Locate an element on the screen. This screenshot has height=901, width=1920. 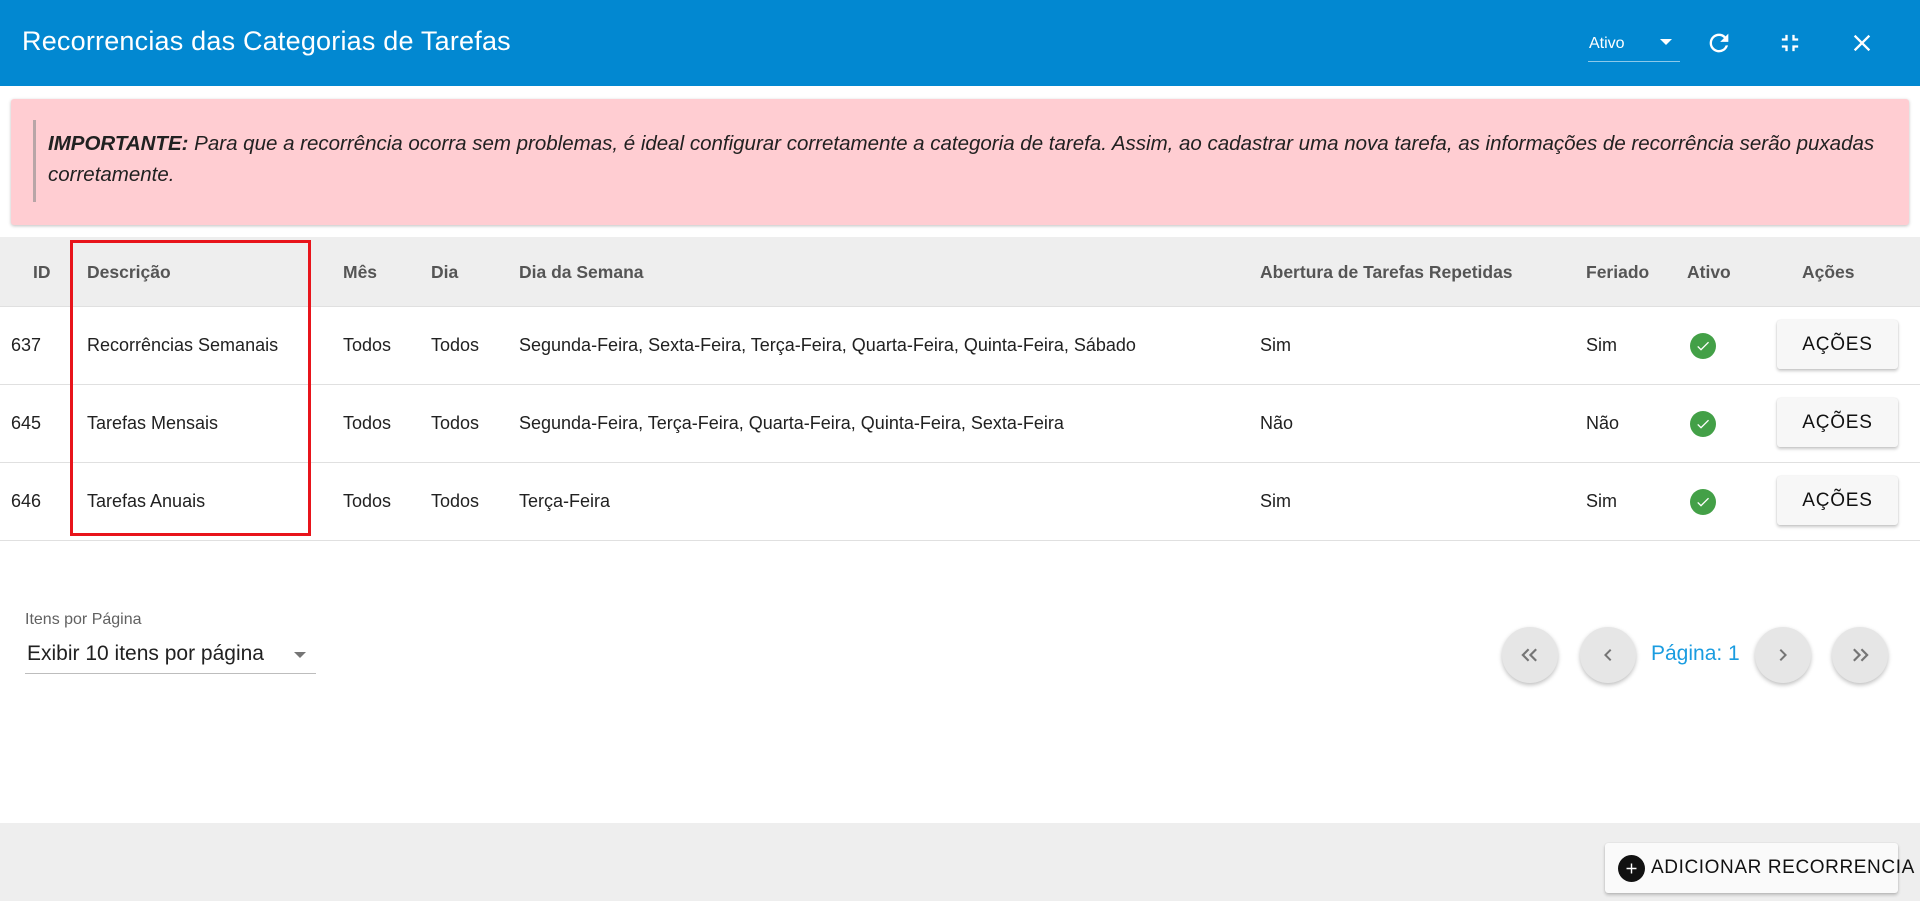
status-filter-value: Ativo is located at coordinates (1607, 43).